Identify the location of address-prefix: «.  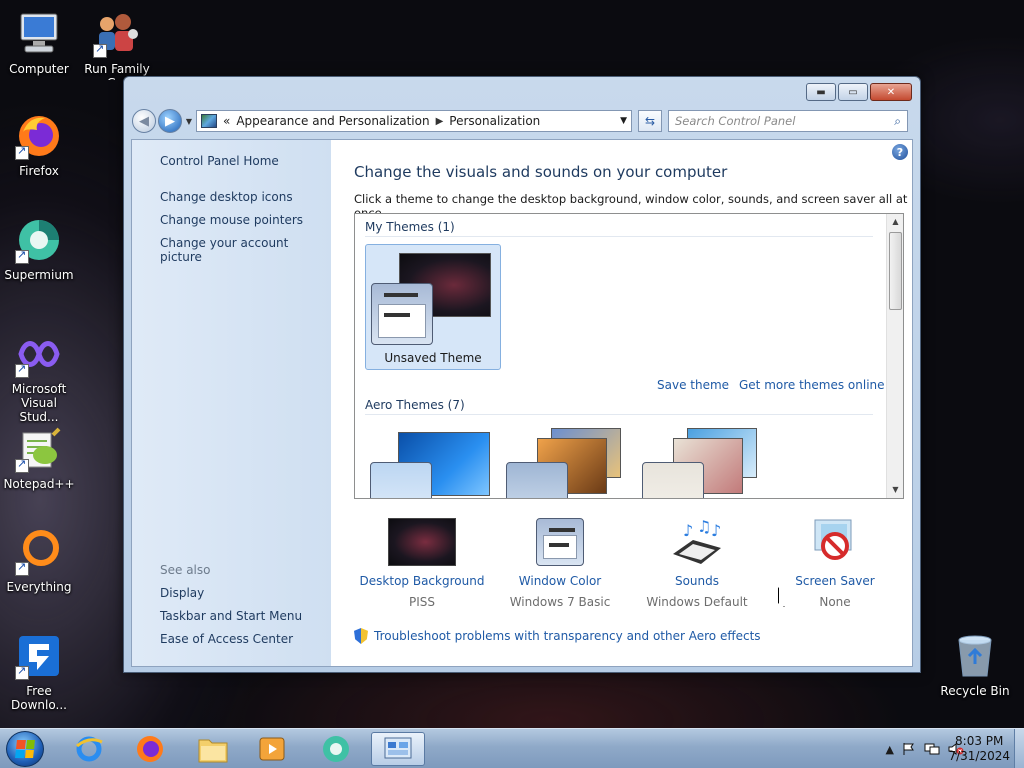
(226, 121).